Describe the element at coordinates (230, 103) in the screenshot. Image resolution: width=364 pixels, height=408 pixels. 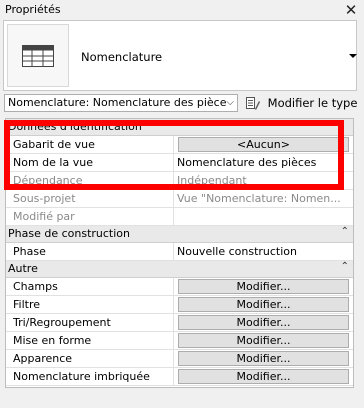
I see `chevron-down-icon: ⌵` at that location.